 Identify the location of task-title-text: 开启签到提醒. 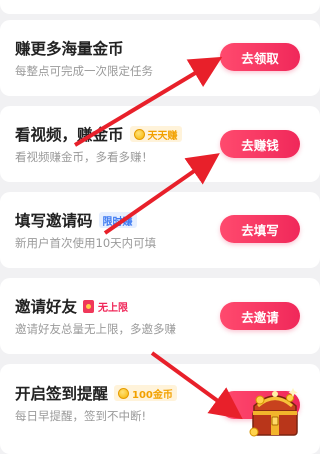
(62, 394).